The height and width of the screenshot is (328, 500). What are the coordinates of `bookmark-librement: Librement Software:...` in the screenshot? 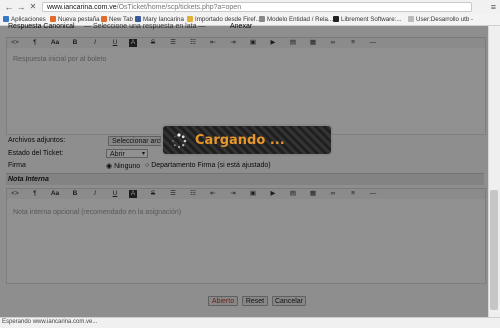 It's located at (367, 19).